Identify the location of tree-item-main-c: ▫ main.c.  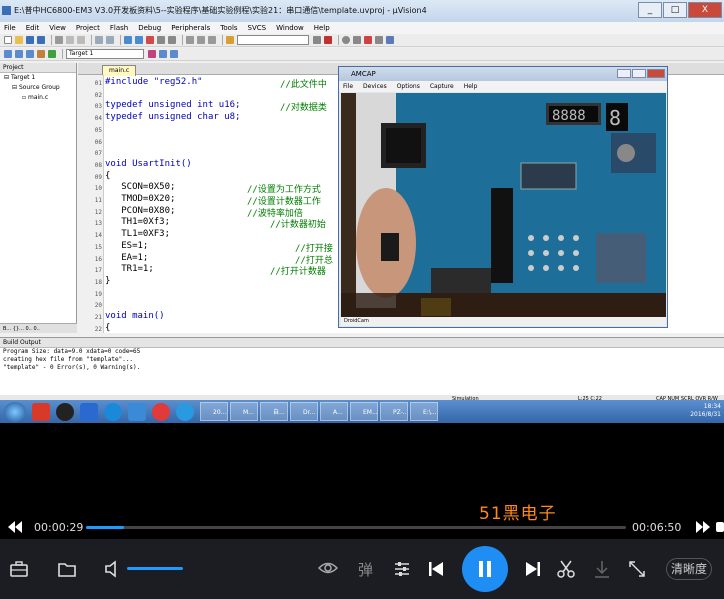
(38, 98).